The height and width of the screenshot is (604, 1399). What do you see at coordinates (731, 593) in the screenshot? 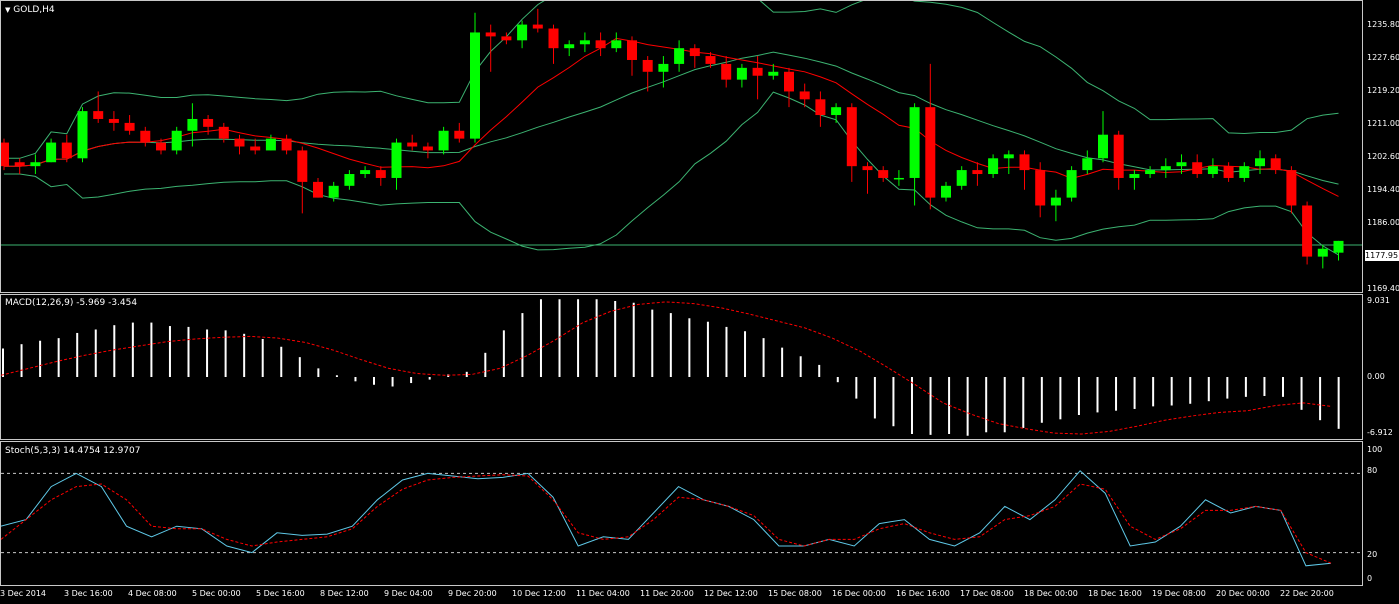
I see `time-axis-label: 12 Dec 12:00` at bounding box center [731, 593].